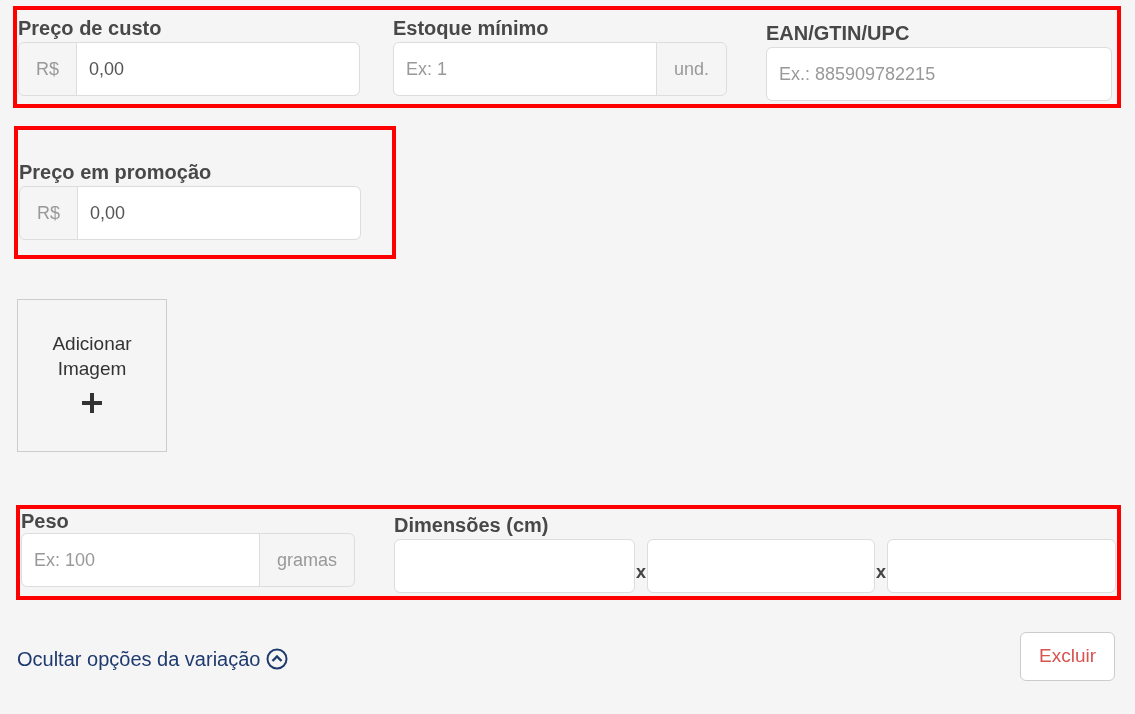 The image size is (1135, 714). What do you see at coordinates (471, 28) in the screenshot?
I see `field-label: Estoque mínimo` at bounding box center [471, 28].